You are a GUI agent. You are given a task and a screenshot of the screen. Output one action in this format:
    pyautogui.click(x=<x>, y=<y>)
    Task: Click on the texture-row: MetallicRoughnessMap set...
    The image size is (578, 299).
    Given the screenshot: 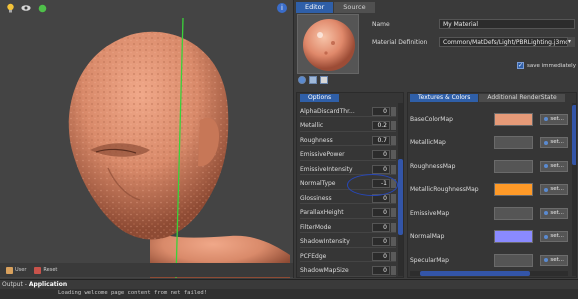 What is the action you would take?
    pyautogui.click(x=489, y=190)
    